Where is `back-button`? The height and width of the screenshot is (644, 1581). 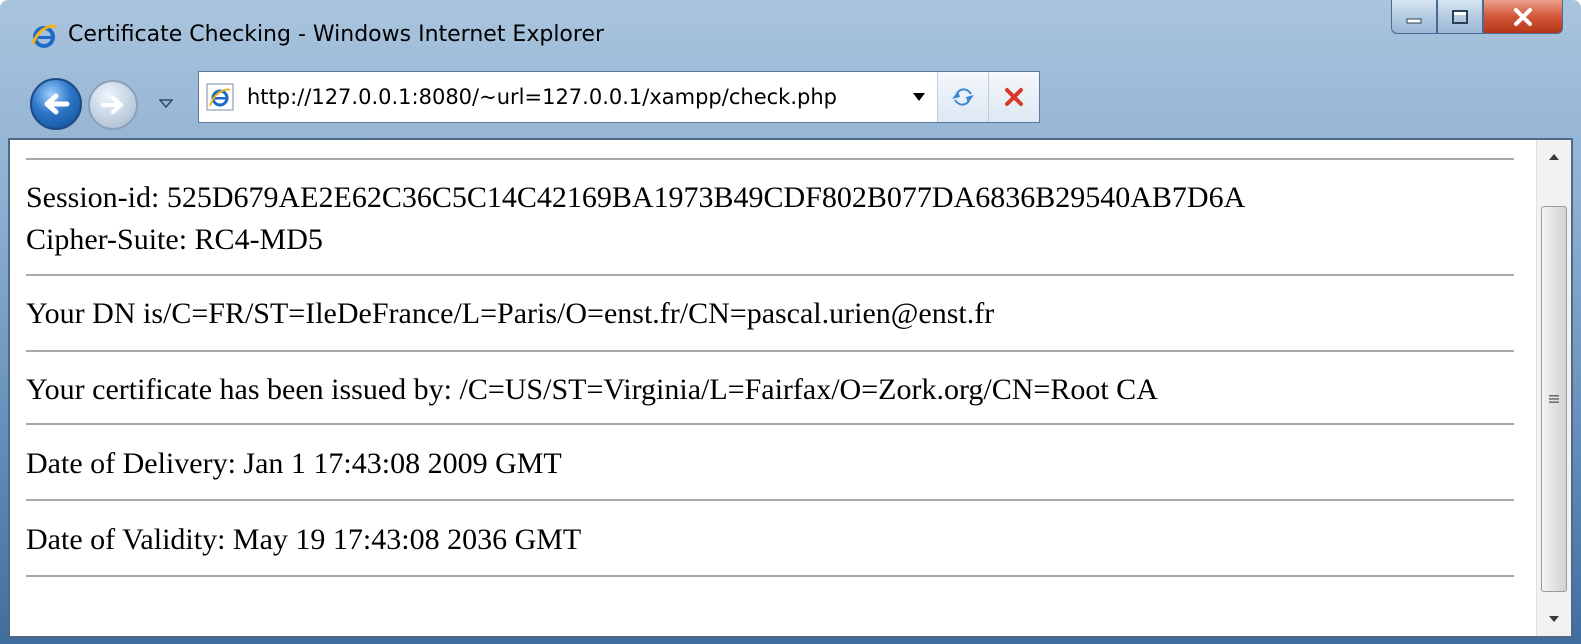 back-button is located at coordinates (56, 104).